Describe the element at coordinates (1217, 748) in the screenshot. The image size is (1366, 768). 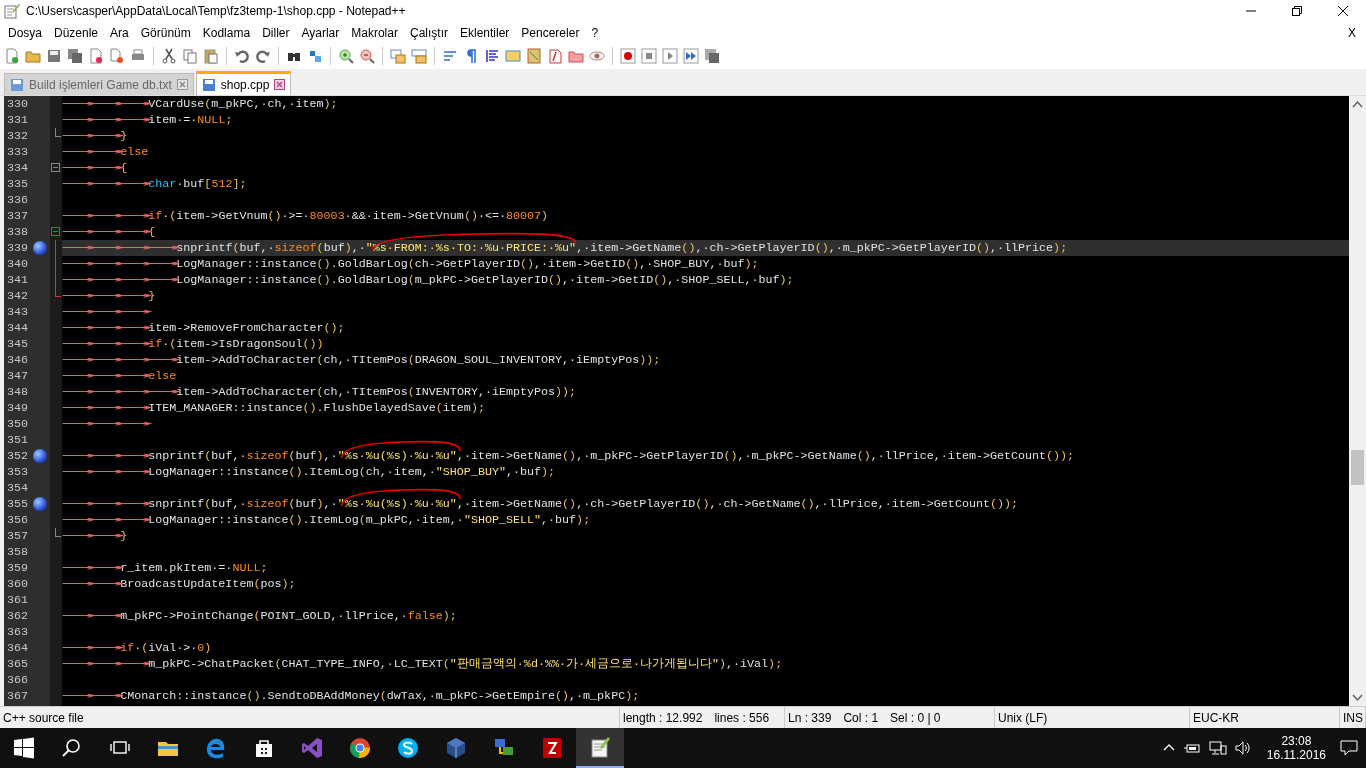
I see `network-icon` at that location.